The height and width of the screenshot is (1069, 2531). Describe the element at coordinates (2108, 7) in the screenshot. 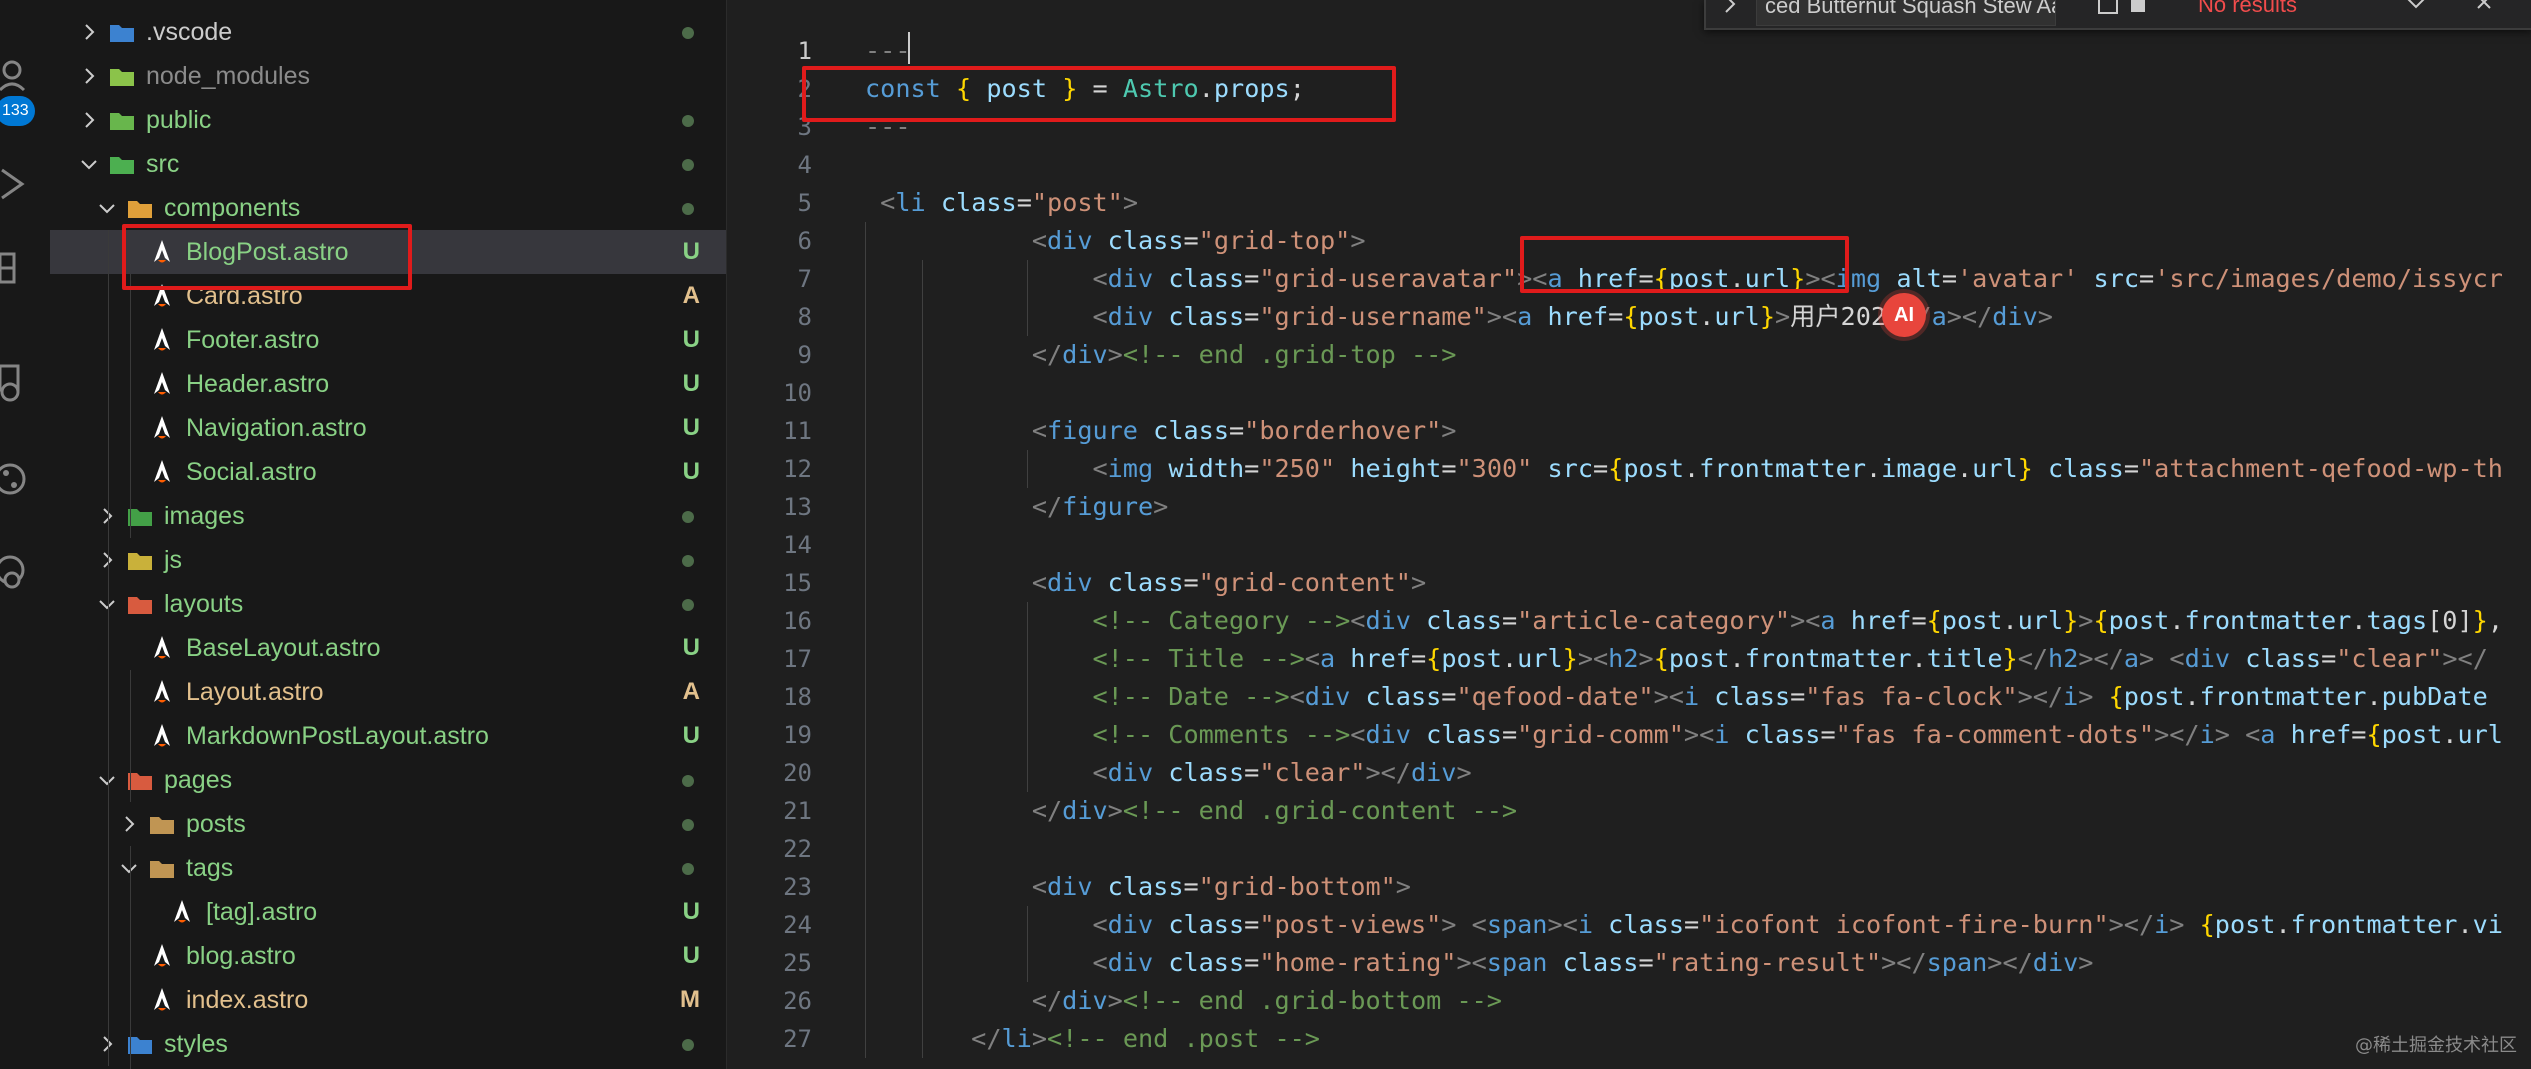

I see `match-whole-word-icon` at that location.